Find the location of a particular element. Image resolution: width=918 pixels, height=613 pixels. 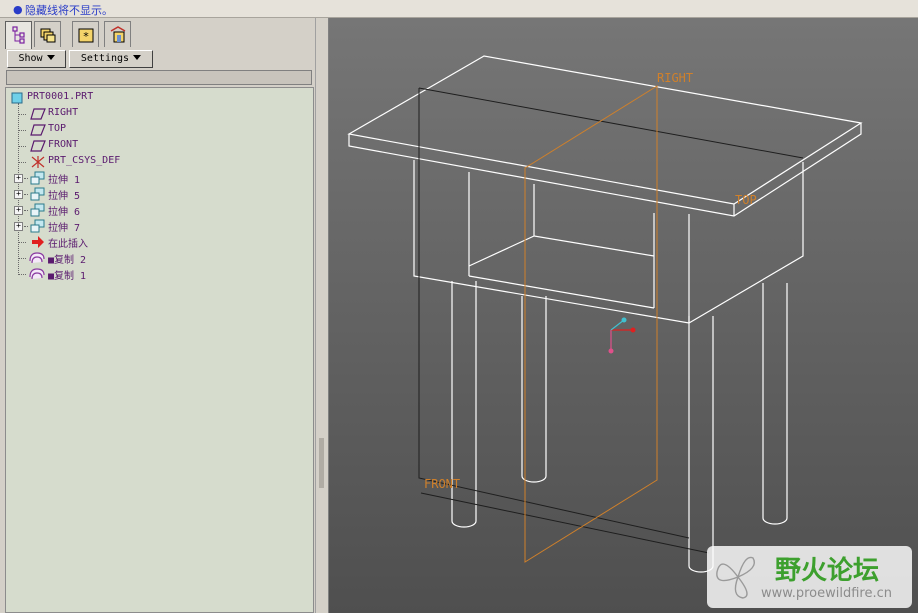

tree-item-label: ■复制 1 is located at coordinates (67, 276).